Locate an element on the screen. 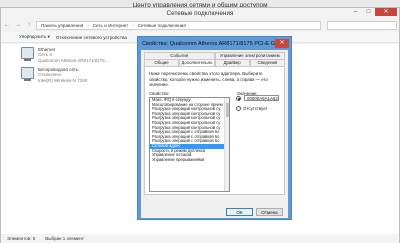 The height and width of the screenshot is (243, 400). ok-button: ОК is located at coordinates (239, 212).